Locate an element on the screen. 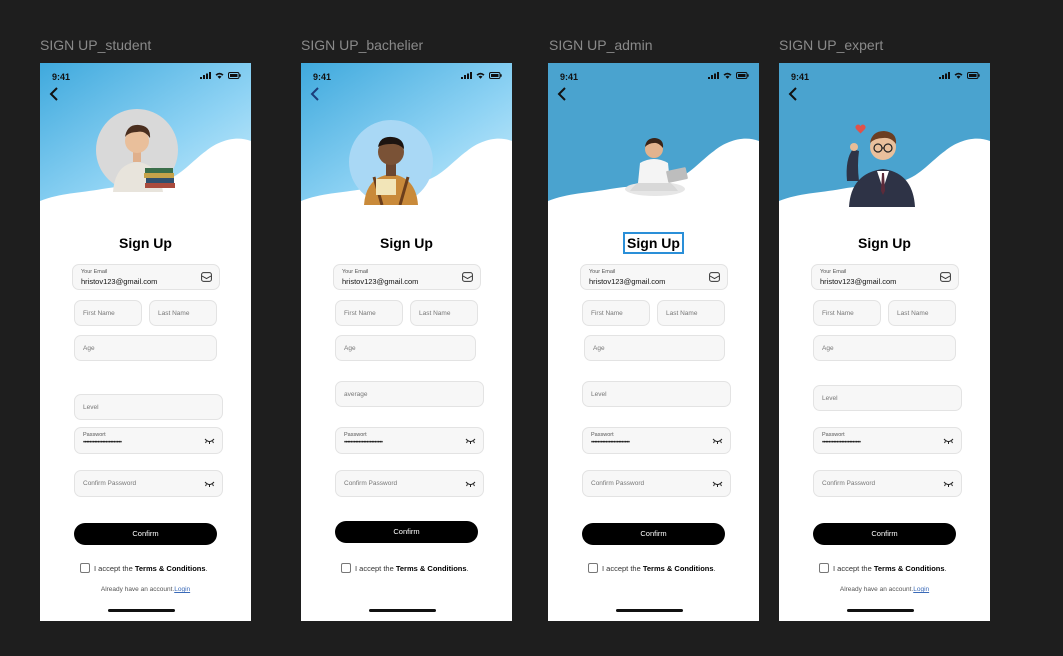 The height and width of the screenshot is (656, 1063). signal-icon is located at coordinates (205, 75).